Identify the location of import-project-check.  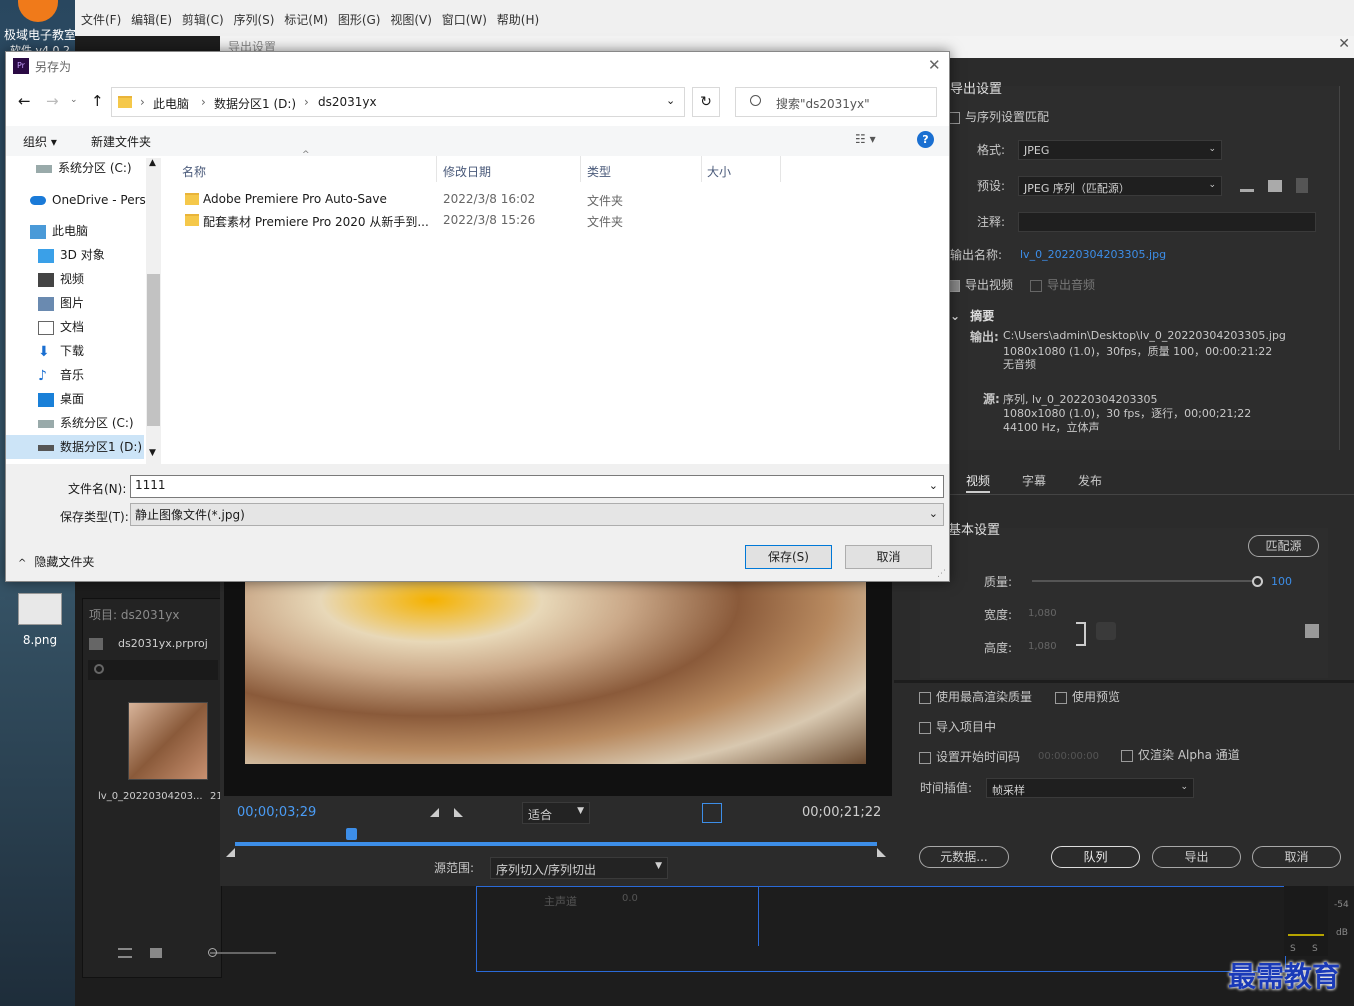
(925, 727).